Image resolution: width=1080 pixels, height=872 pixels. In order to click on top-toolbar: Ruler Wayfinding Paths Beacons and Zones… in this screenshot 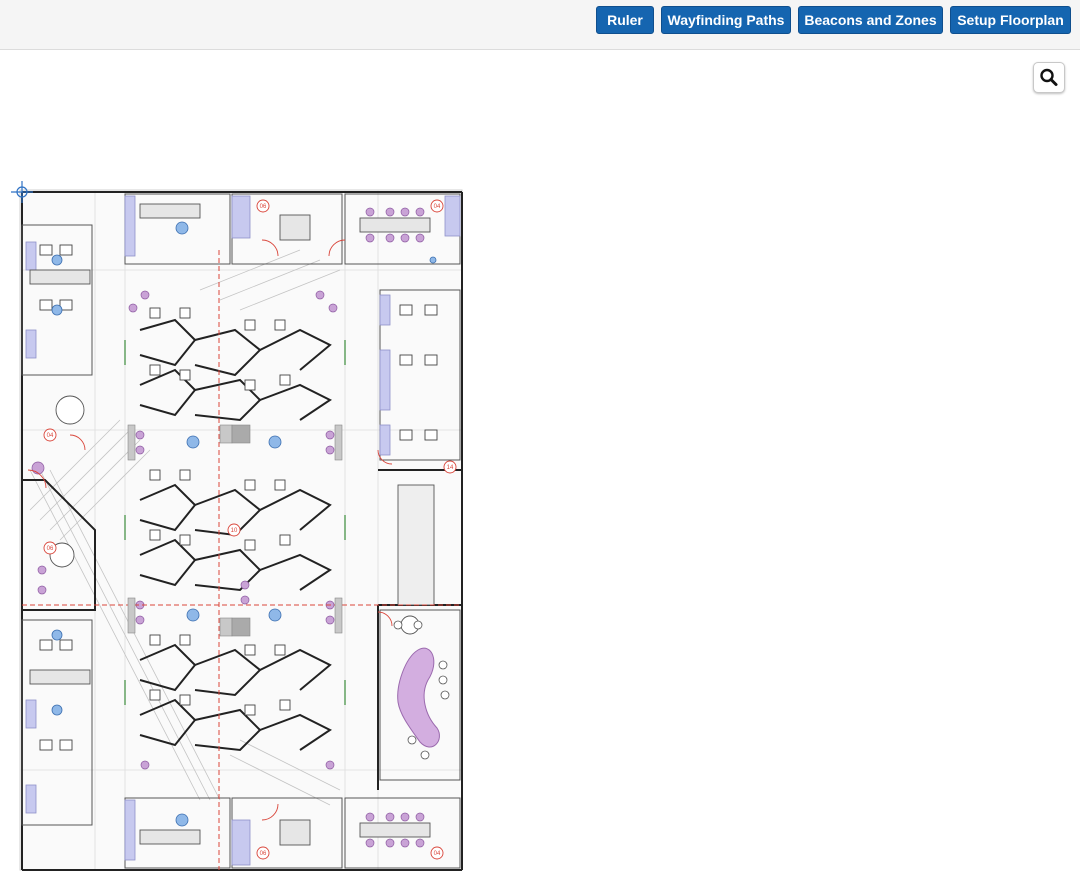, I will do `click(540, 25)`.